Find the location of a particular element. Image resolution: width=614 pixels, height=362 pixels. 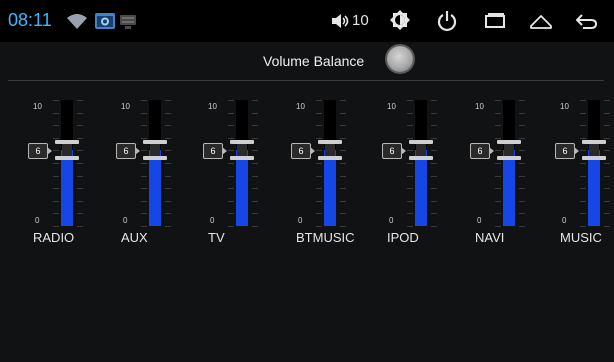

slider-column-tv: 10 0 6 TV is located at coordinates (244, 176).